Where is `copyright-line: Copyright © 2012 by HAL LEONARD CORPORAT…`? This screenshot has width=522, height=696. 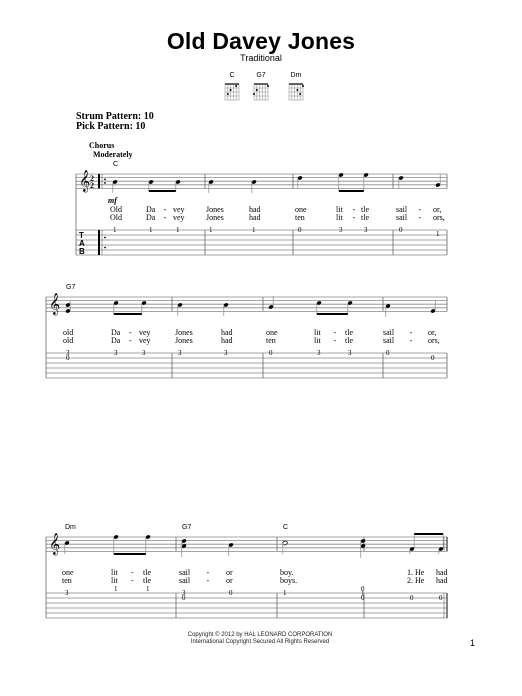 copyright-line: Copyright © 2012 by HAL LEONARD CORPORAT… is located at coordinates (260, 635).